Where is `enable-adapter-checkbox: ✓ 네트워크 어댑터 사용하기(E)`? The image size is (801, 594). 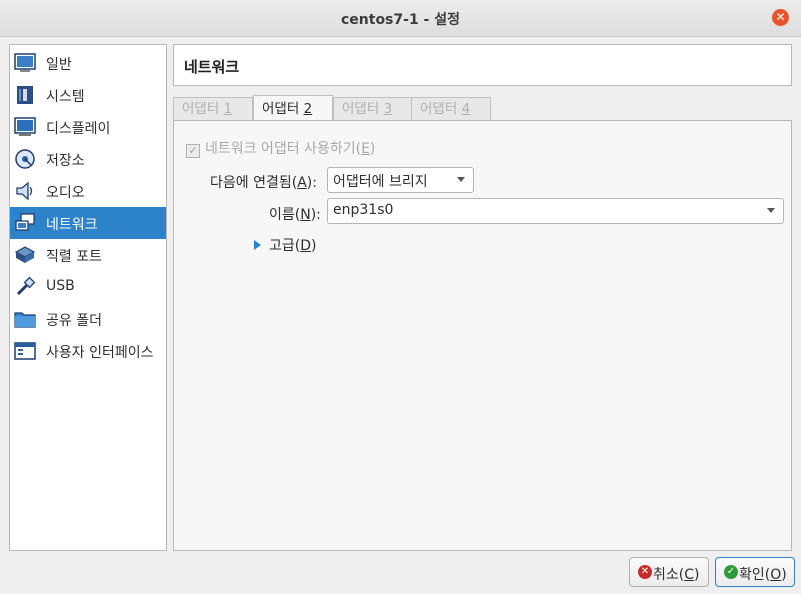 enable-adapter-checkbox: ✓ 네트워크 어댑터 사용하기(E) is located at coordinates (280, 148).